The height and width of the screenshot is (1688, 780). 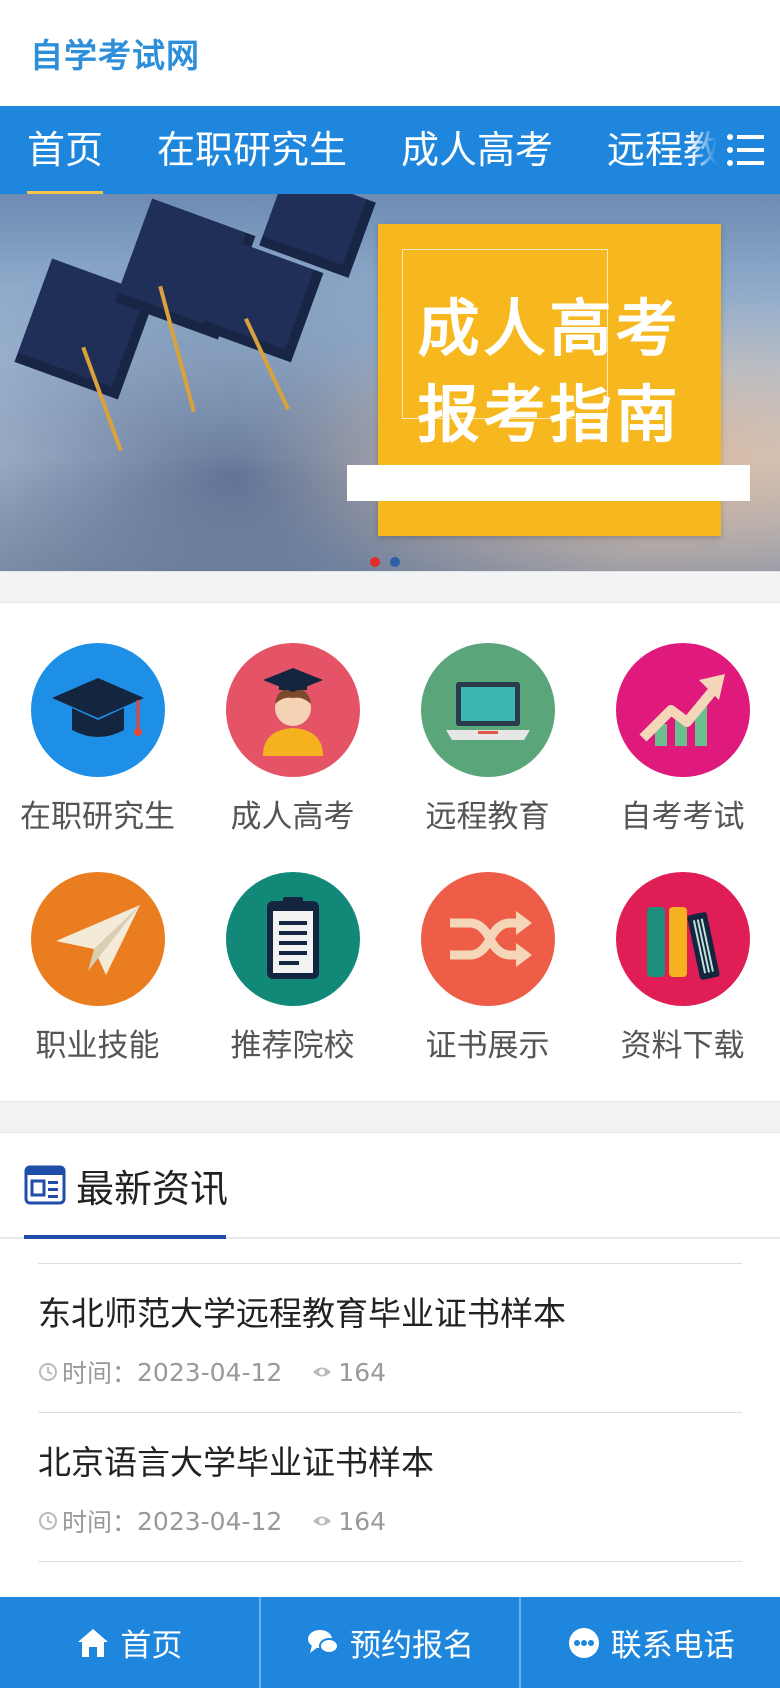 I want to click on carousel-dots, so click(x=385, y=562).